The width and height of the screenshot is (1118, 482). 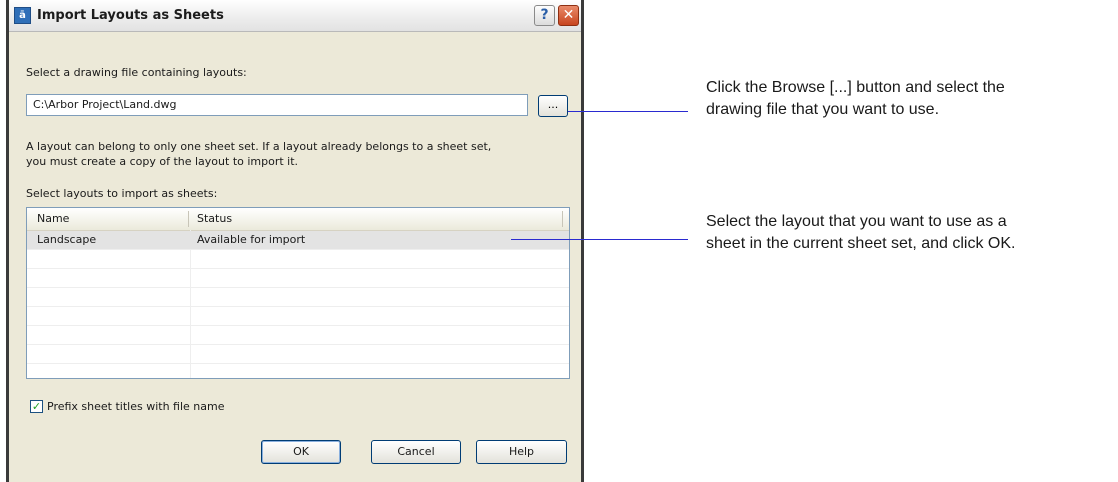 What do you see at coordinates (277, 105) in the screenshot?
I see `drawing-file-input: C:\Arbor Project\Land.dwg` at bounding box center [277, 105].